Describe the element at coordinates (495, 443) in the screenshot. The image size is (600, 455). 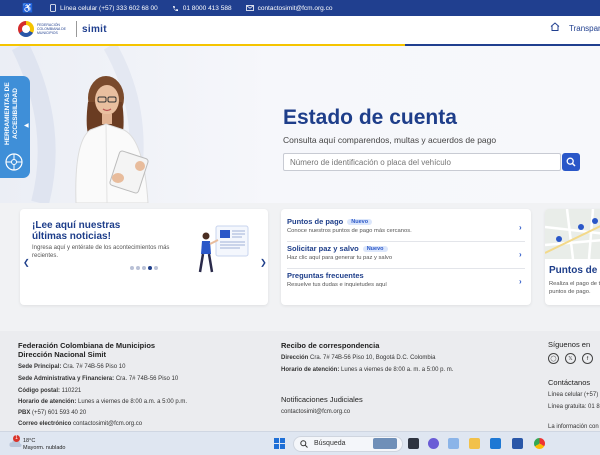
I see `mail-app-icon` at that location.